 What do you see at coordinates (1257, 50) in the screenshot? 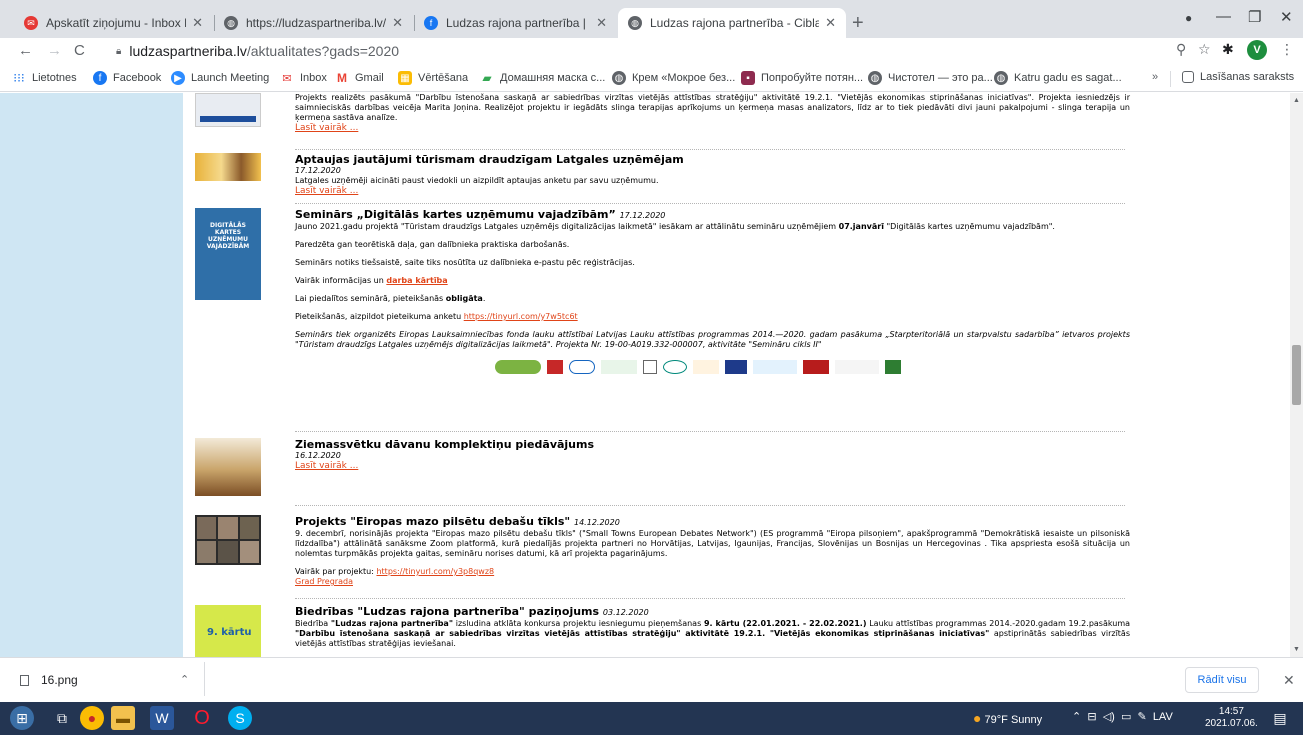
I see `profile-avatar: V` at bounding box center [1257, 50].